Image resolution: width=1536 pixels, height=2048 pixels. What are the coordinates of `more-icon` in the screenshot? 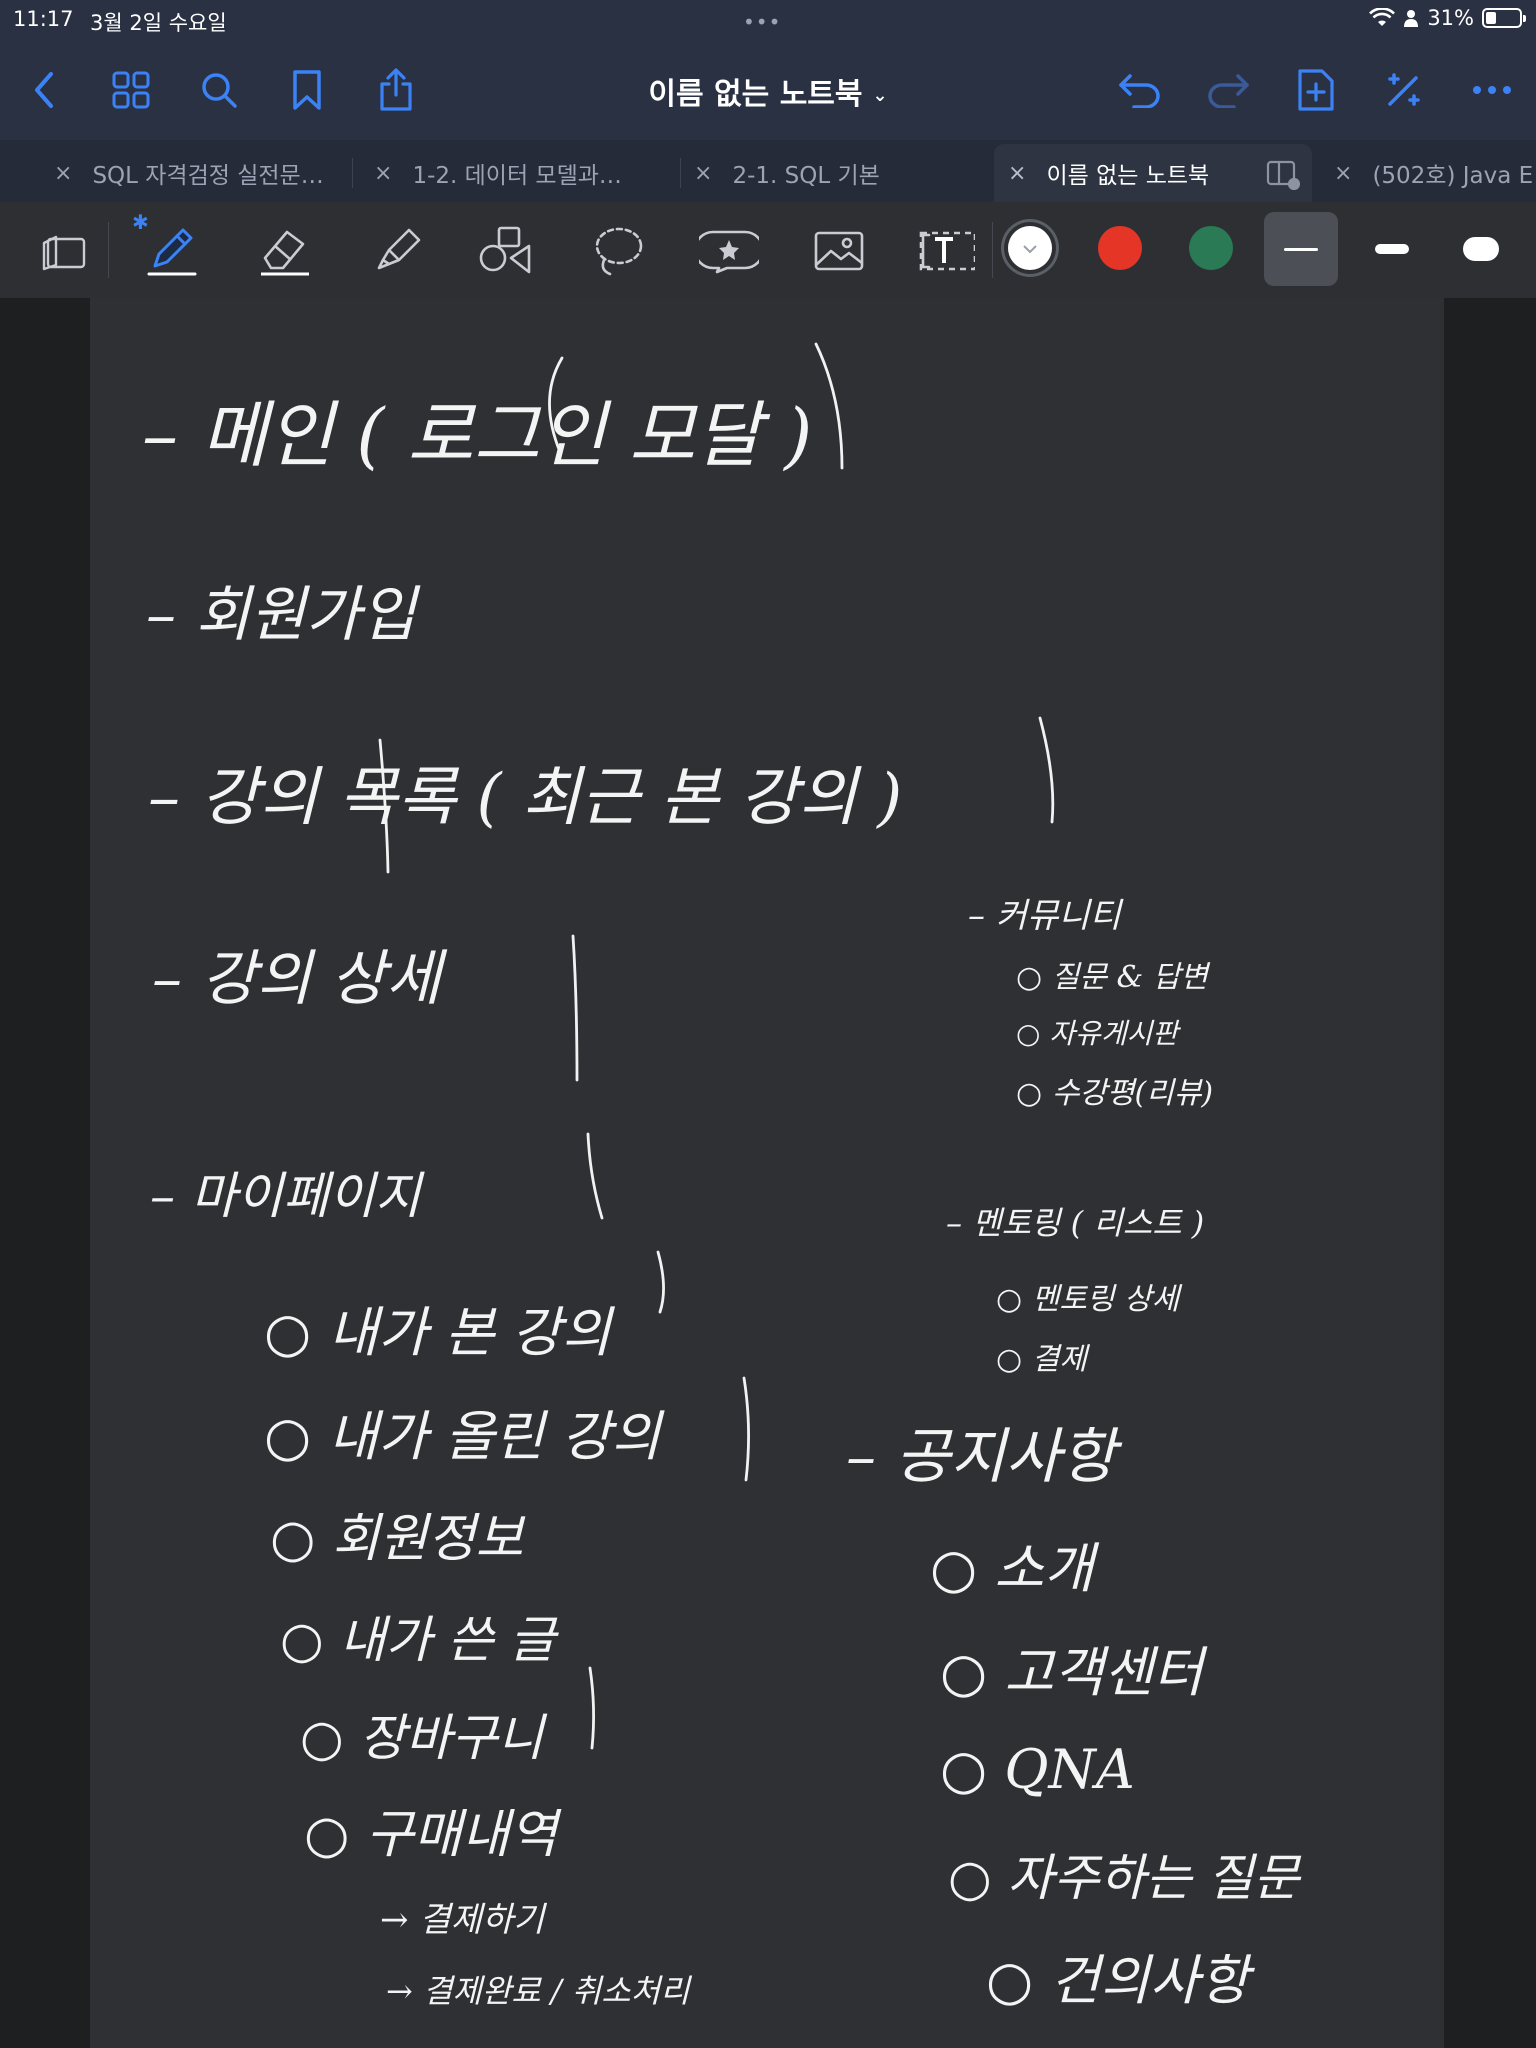 It's located at (1492, 90).